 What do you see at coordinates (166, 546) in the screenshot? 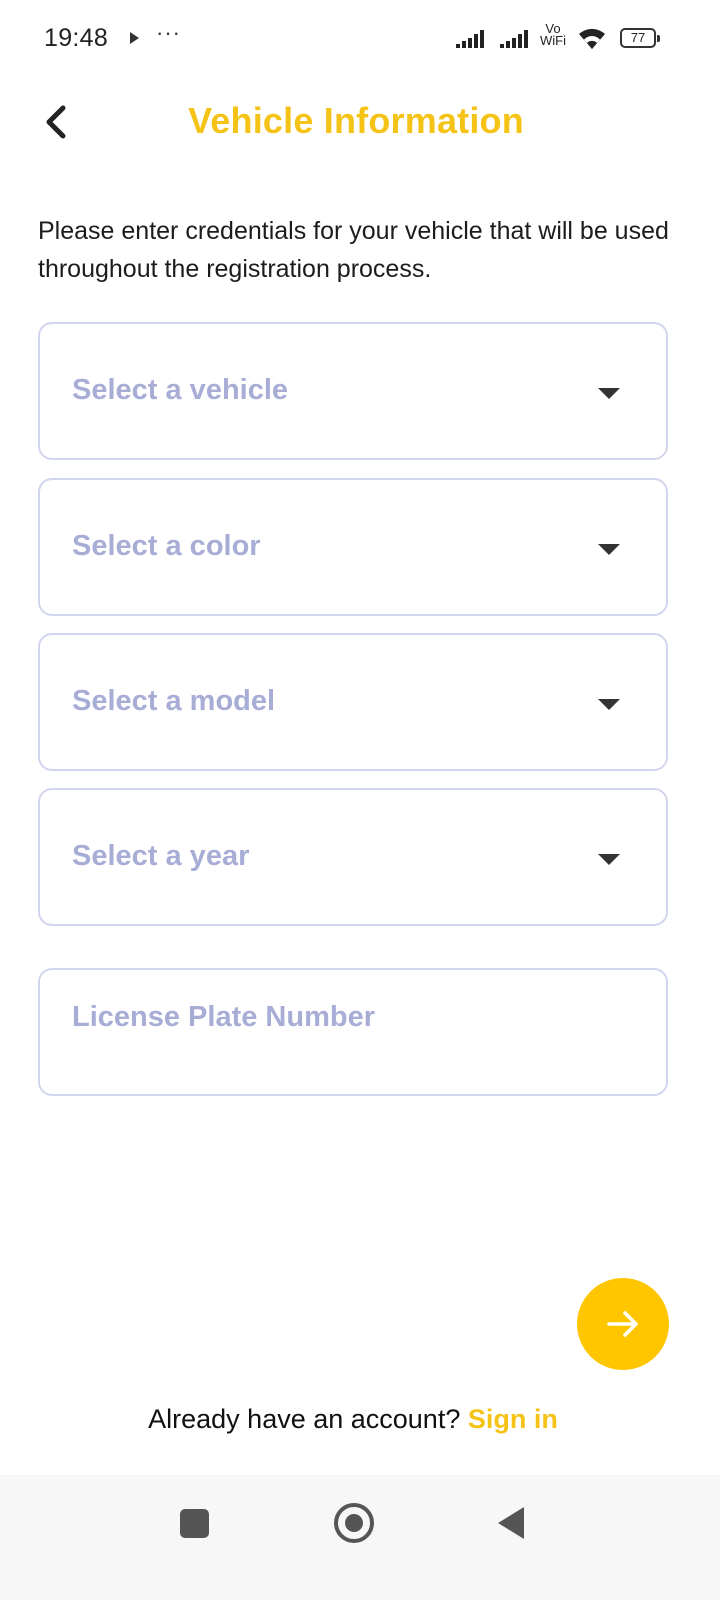
I see `color-select-placeholder: Select a color` at bounding box center [166, 546].